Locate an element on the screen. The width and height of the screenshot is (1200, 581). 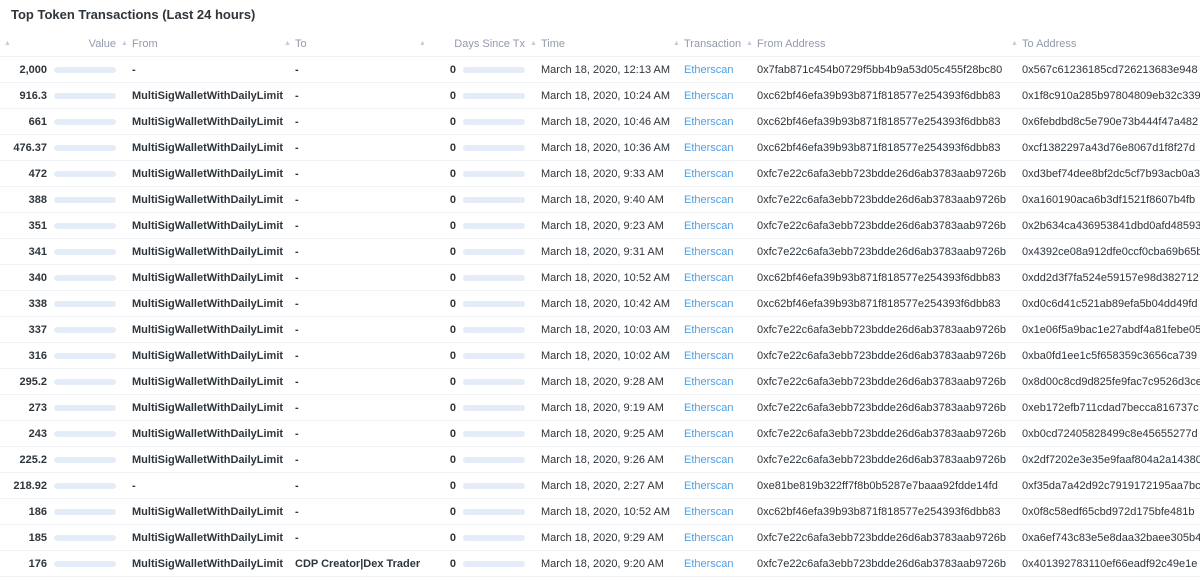
to-address-cell: 0xa160190aca6b3df1521f8607b4fb is located at coordinates (1109, 200).